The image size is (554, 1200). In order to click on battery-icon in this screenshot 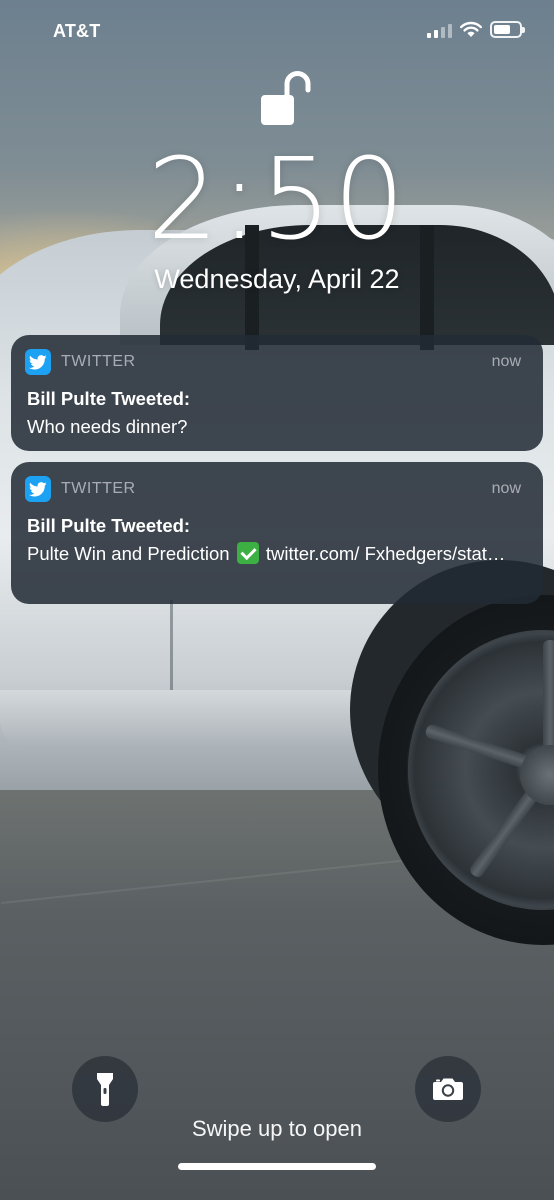, I will do `click(507, 29)`.